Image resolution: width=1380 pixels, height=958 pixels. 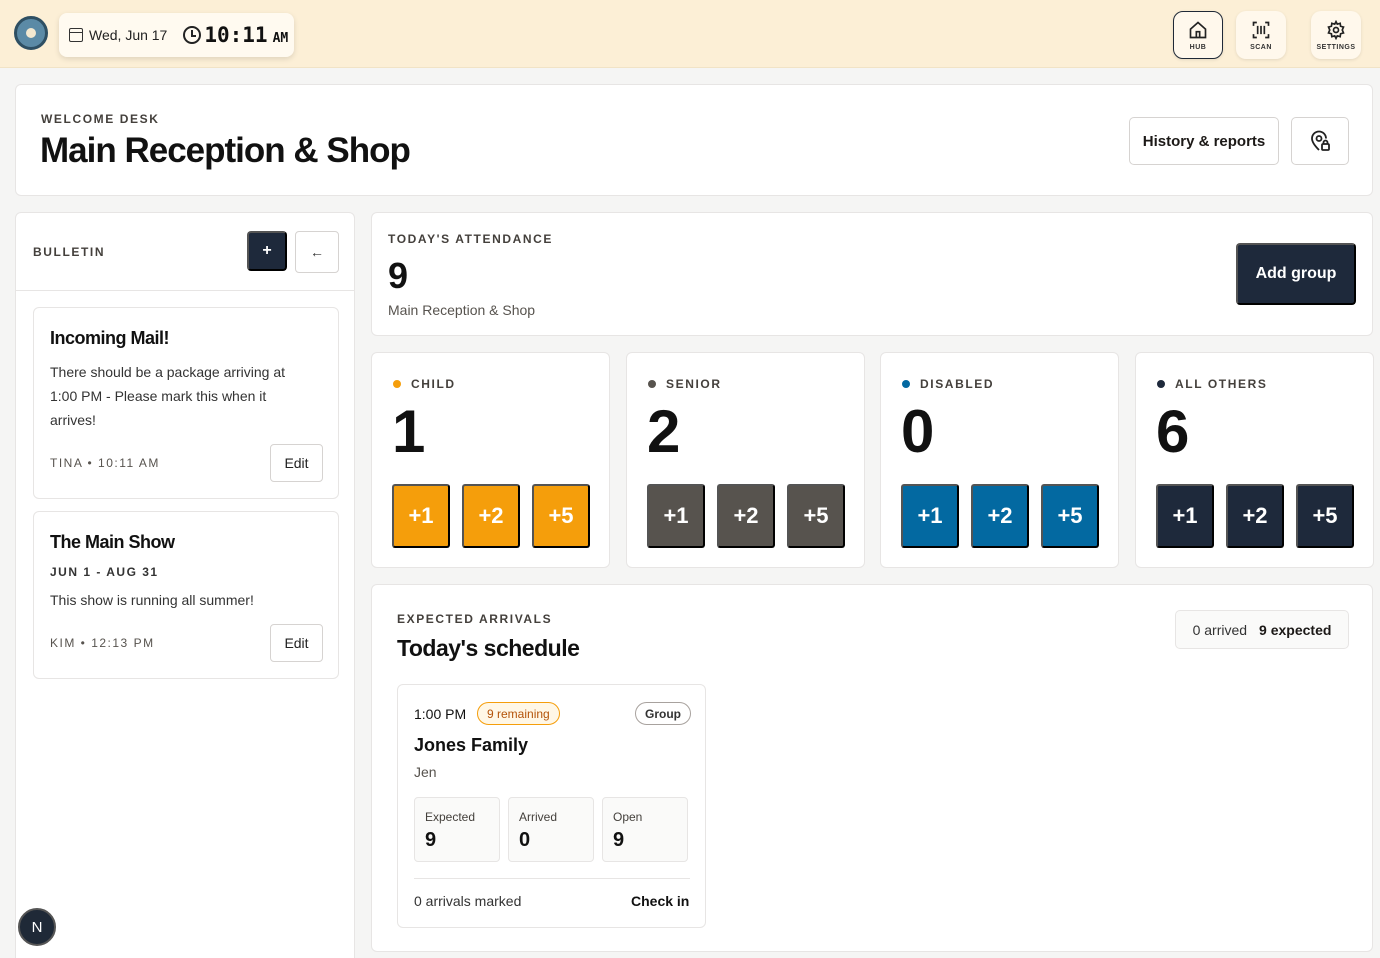 What do you see at coordinates (225, 150) in the screenshot?
I see `page-title: Main Reception & Shop` at bounding box center [225, 150].